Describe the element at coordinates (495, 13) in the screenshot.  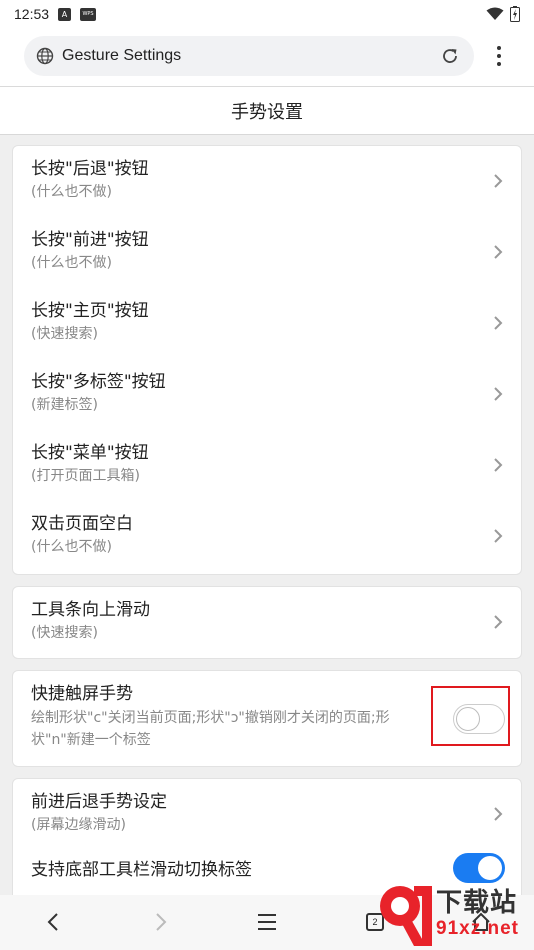
I see `wifi-icon` at that location.